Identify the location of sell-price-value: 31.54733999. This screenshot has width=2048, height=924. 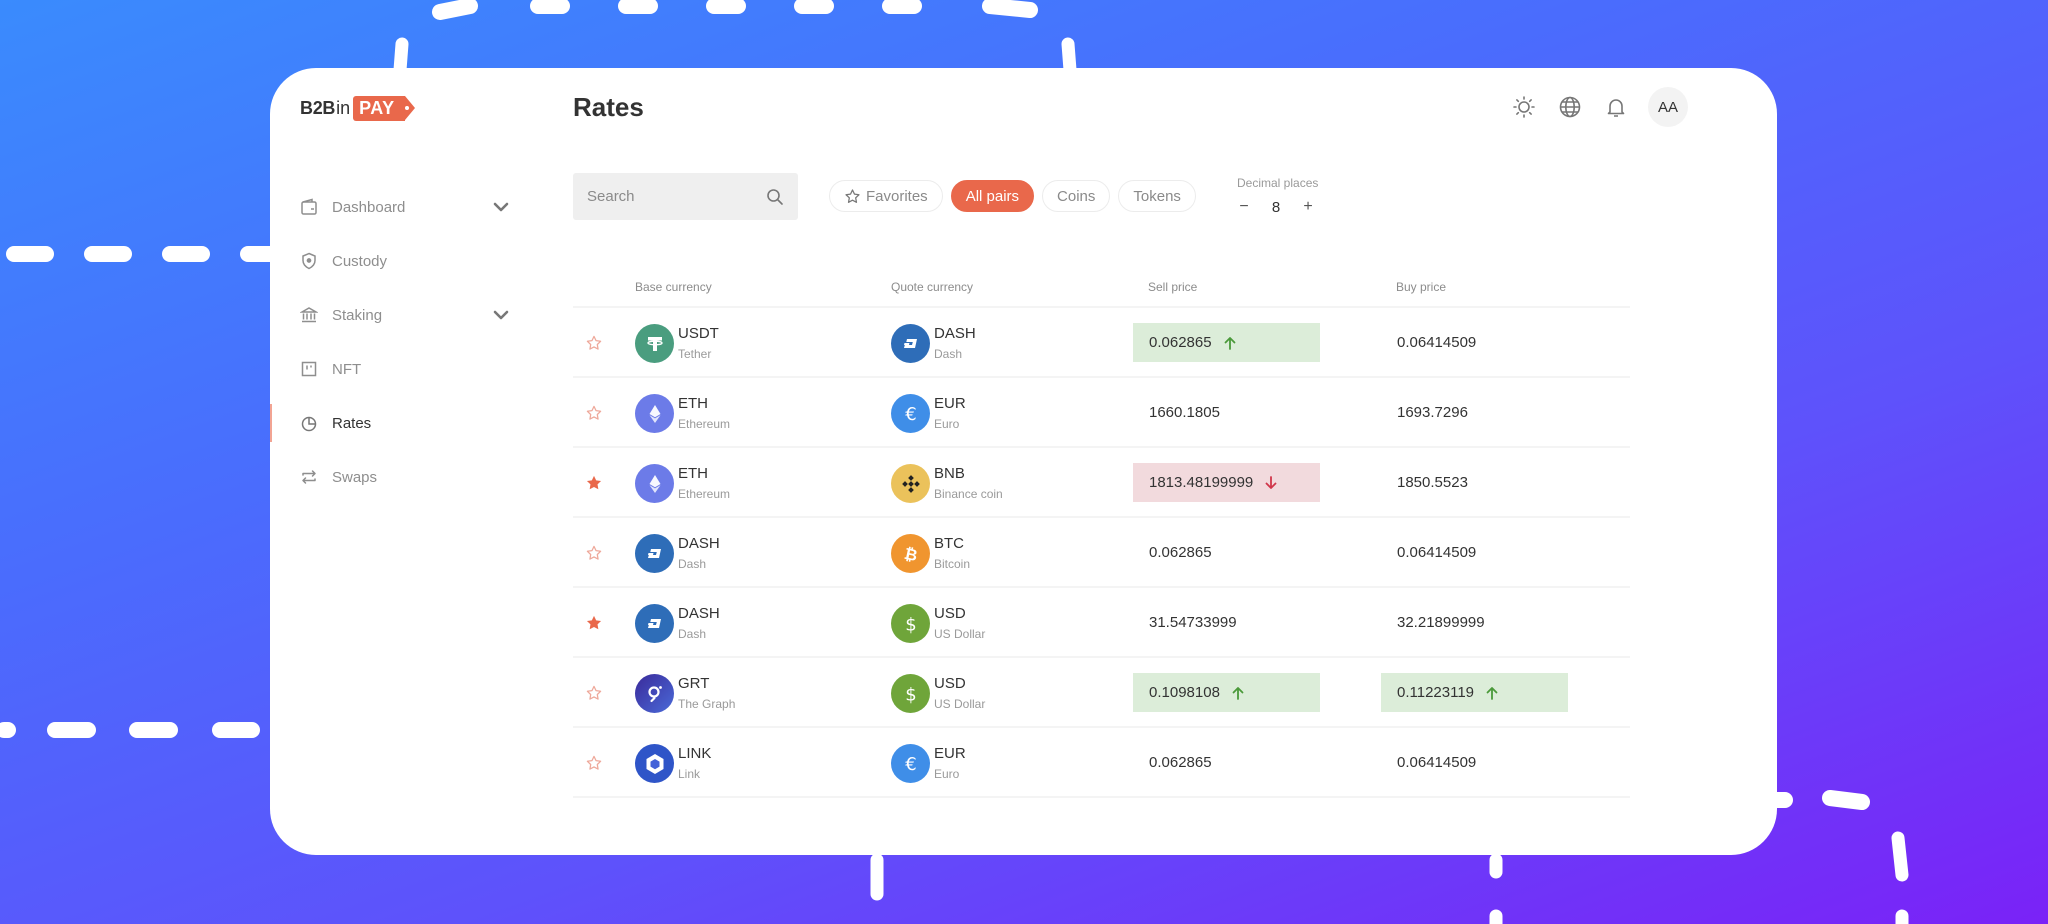
(1193, 622).